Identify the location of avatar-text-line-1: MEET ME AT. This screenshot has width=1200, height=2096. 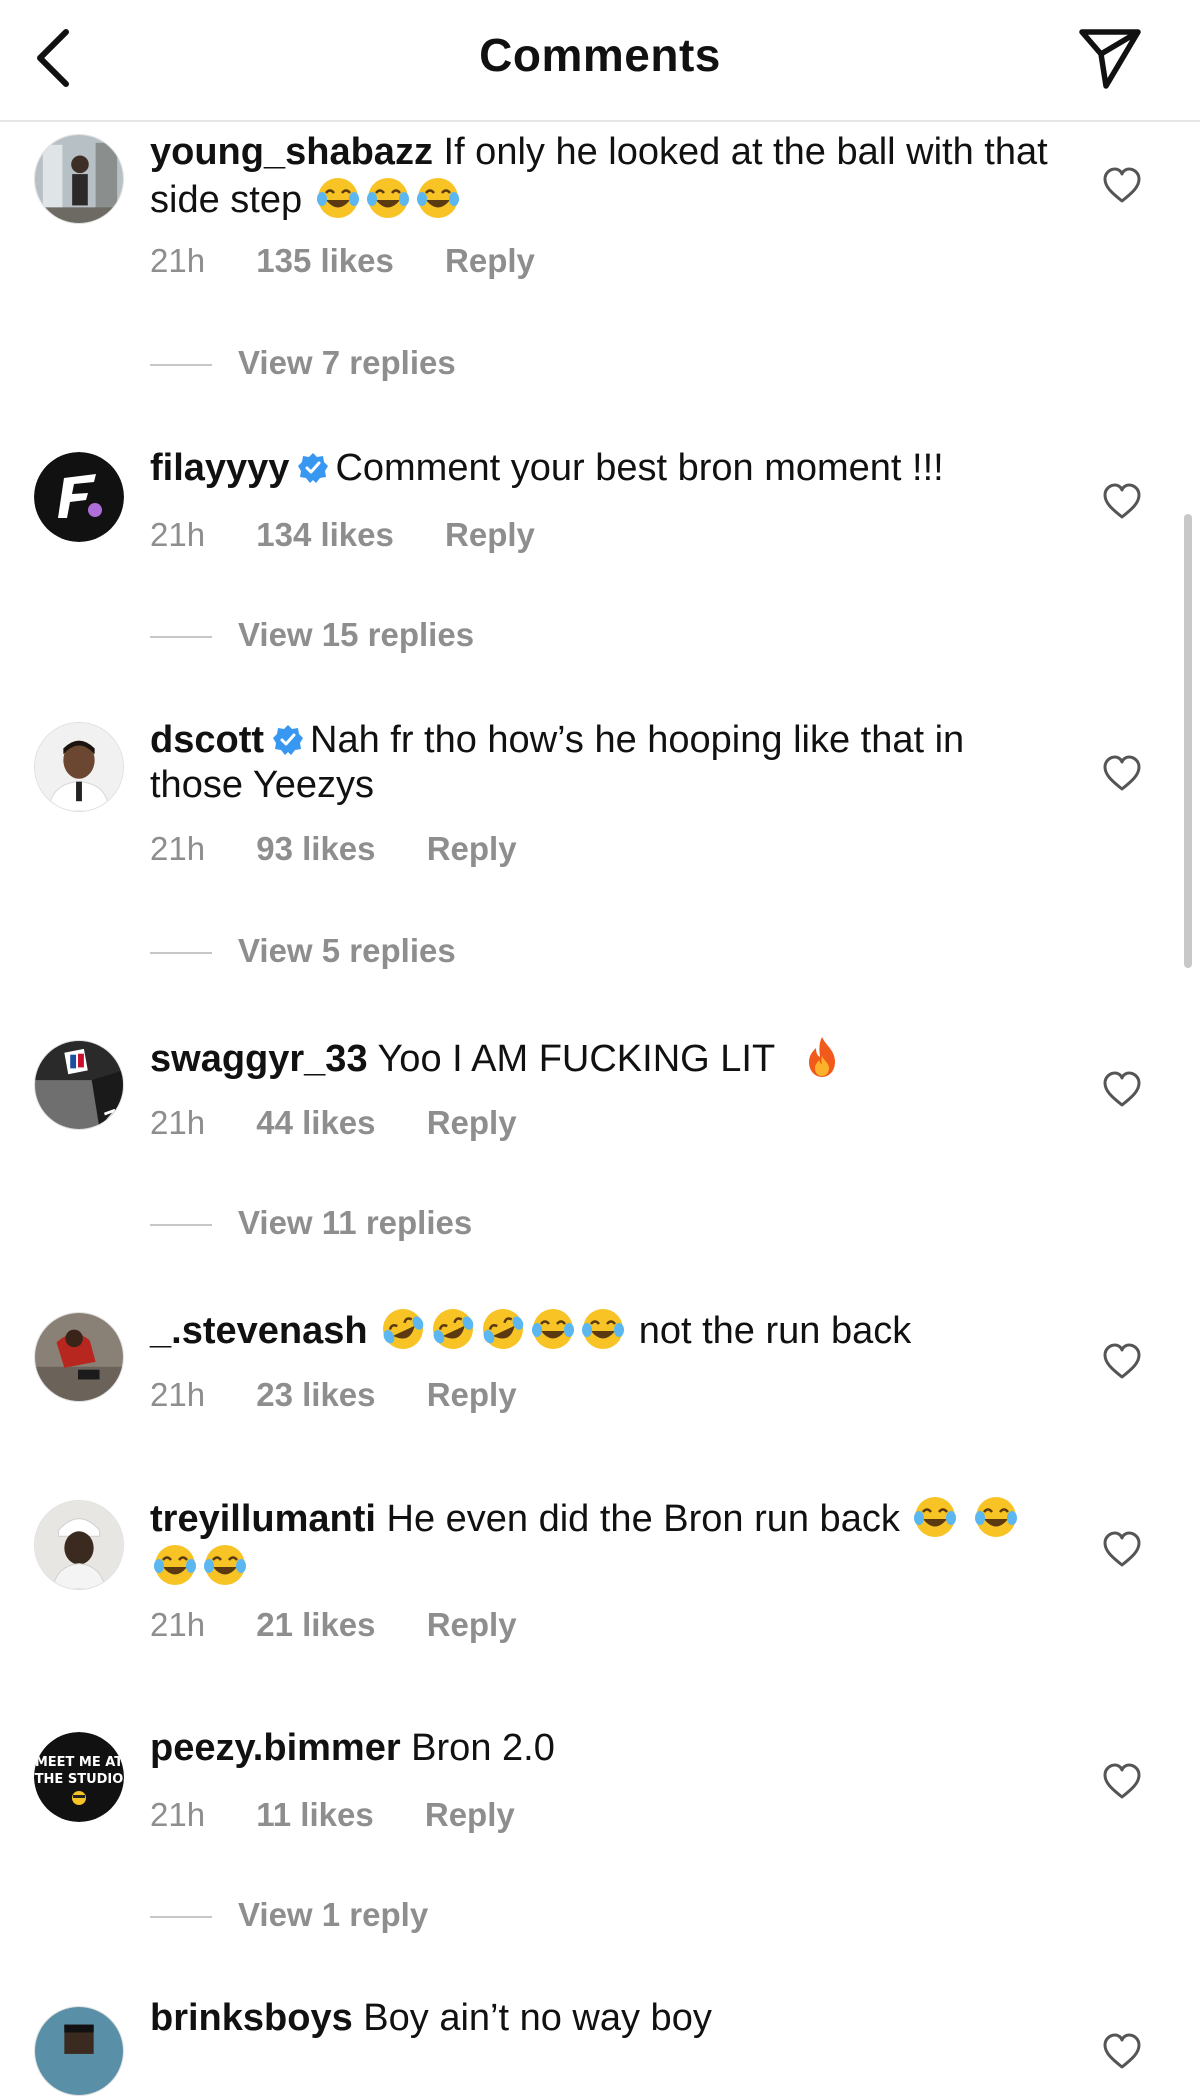
(79, 1762).